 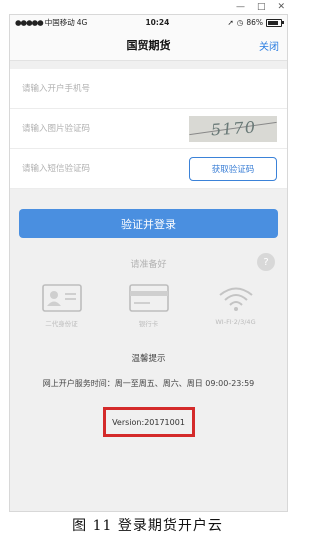 I want to click on hint-text: 网上开户服务时间：周一至周五、周六、周日 09:00-23:59, so click(x=148, y=383).